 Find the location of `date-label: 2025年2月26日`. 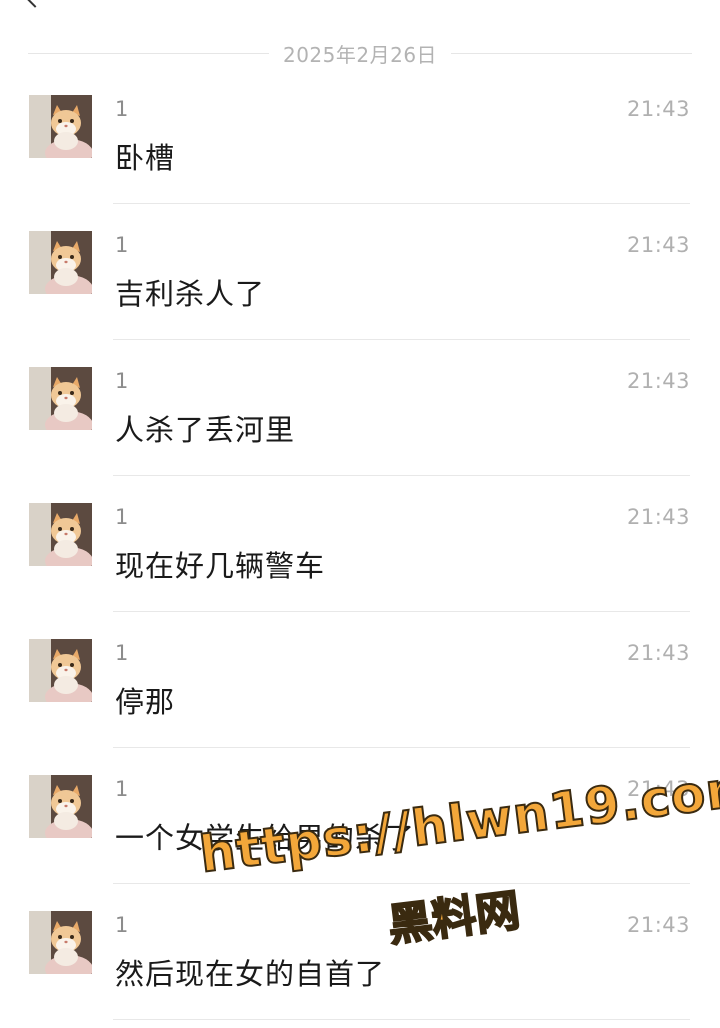

date-label: 2025年2月26日 is located at coordinates (360, 54).